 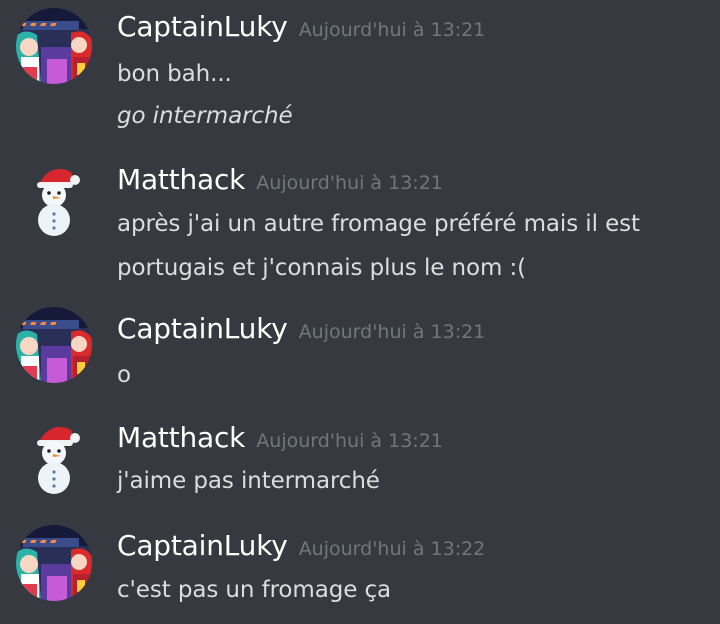 I want to click on message-text: portugais et j'connais plus le nom :(, so click(x=322, y=268).